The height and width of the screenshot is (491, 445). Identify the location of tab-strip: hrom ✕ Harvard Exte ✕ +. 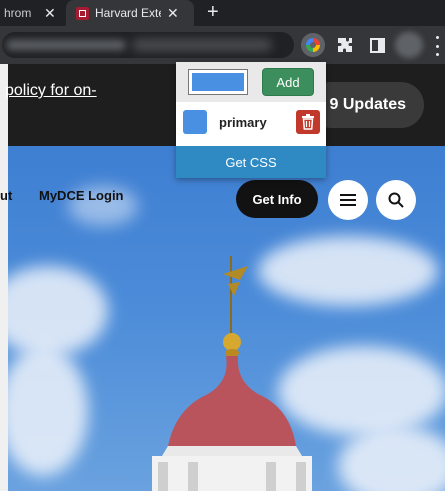
(222, 13).